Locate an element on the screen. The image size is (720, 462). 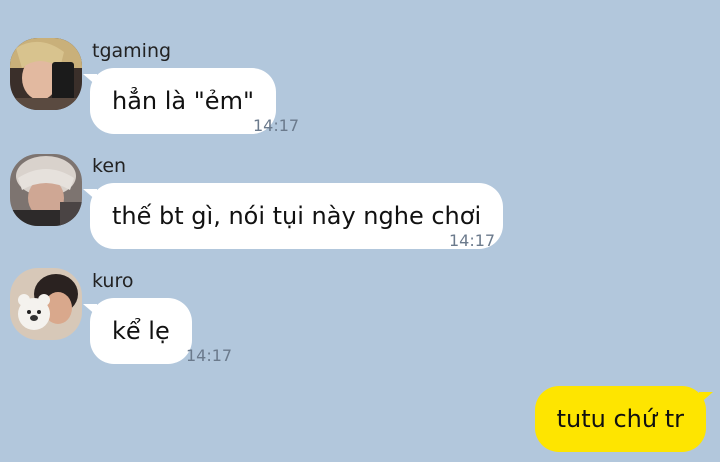
sender-name: ken is located at coordinates (109, 166).